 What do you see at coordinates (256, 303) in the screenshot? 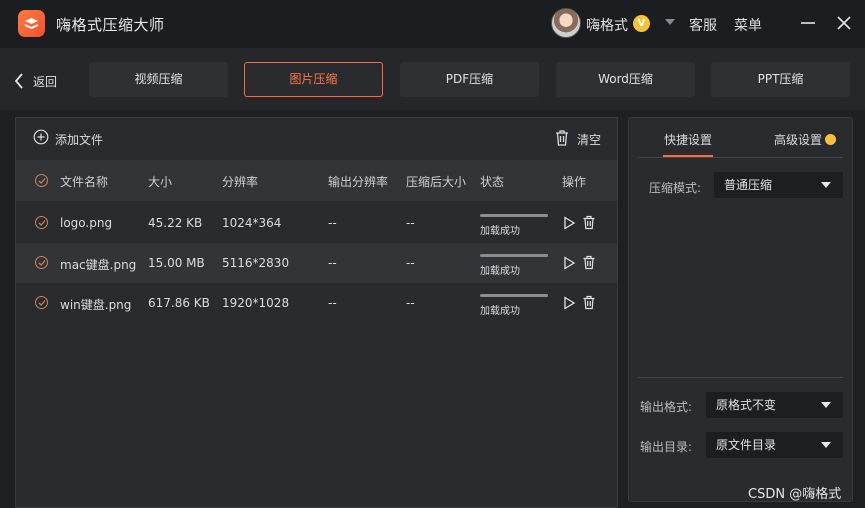
I see `file-resolution: 1920*1028` at bounding box center [256, 303].